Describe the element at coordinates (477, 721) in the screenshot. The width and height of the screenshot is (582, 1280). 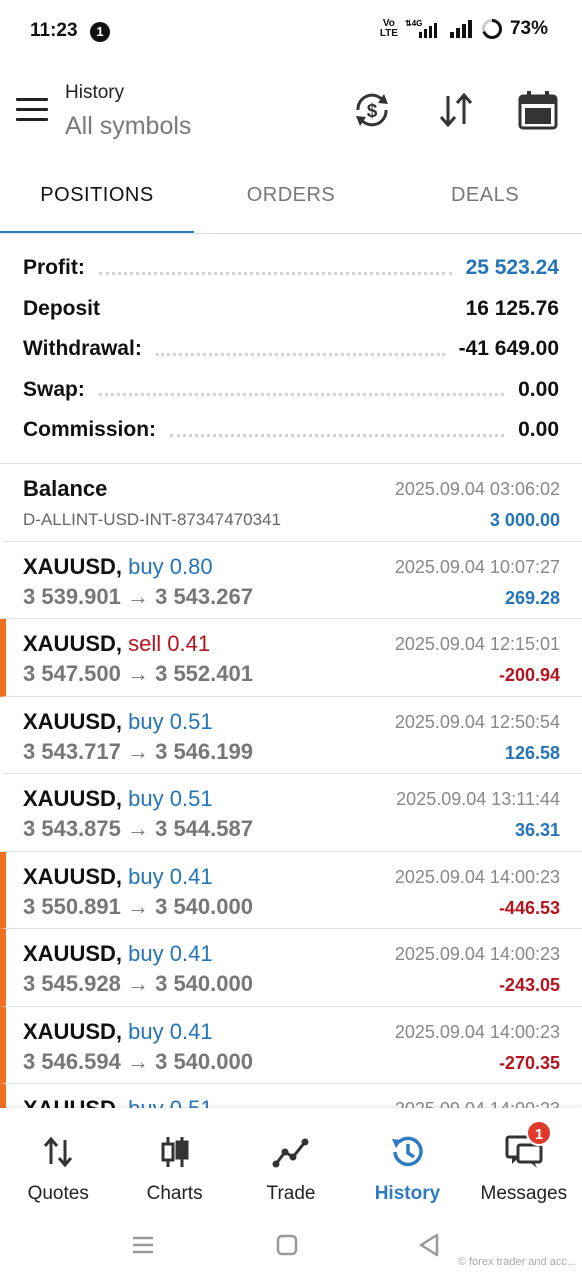
I see `position-time: 2025.09.04 12:50:54` at that location.